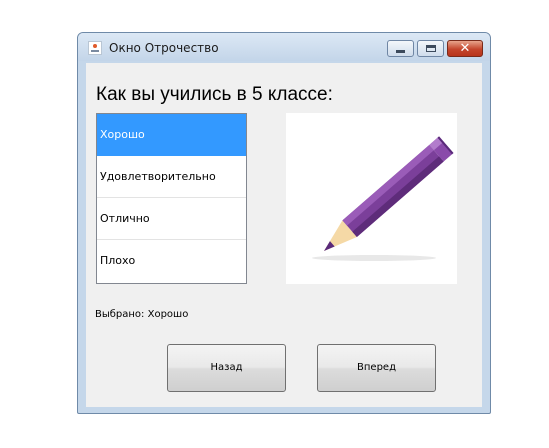 The image size is (549, 448). I want to click on maximize-icon, so click(431, 48).